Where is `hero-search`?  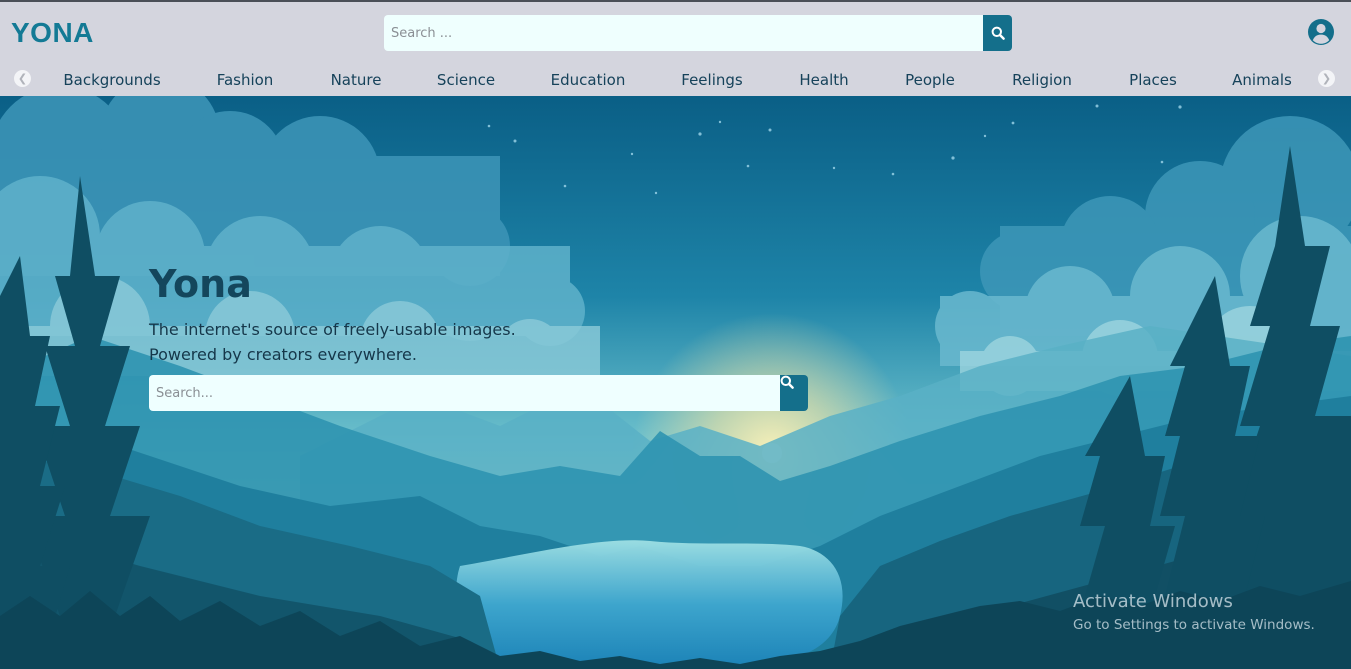
hero-search is located at coordinates (478, 393).